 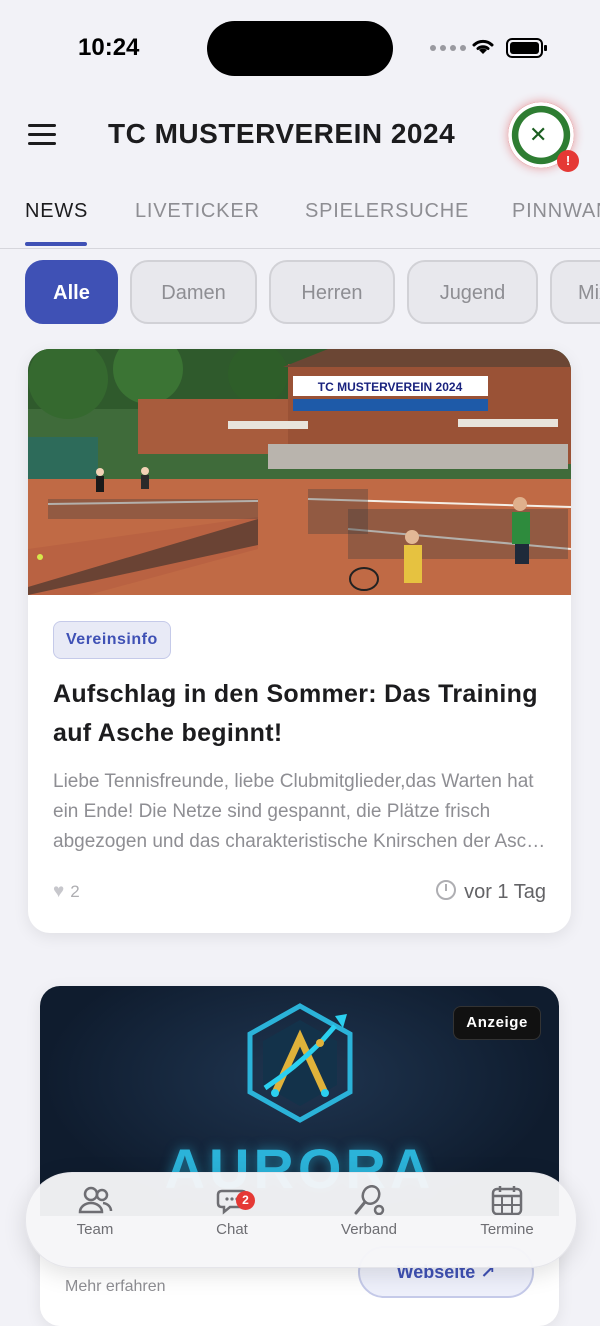 I want to click on heart-icon: ♥, so click(x=59, y=891).